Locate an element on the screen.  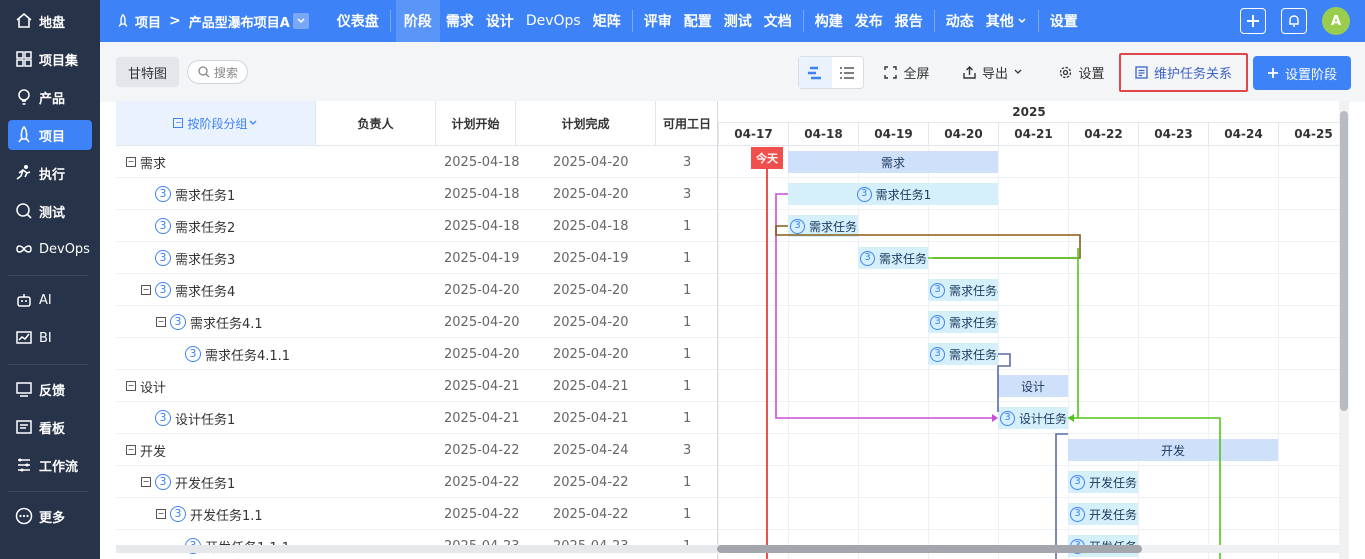
set-stage-button: 设置阶段 is located at coordinates (1302, 73).